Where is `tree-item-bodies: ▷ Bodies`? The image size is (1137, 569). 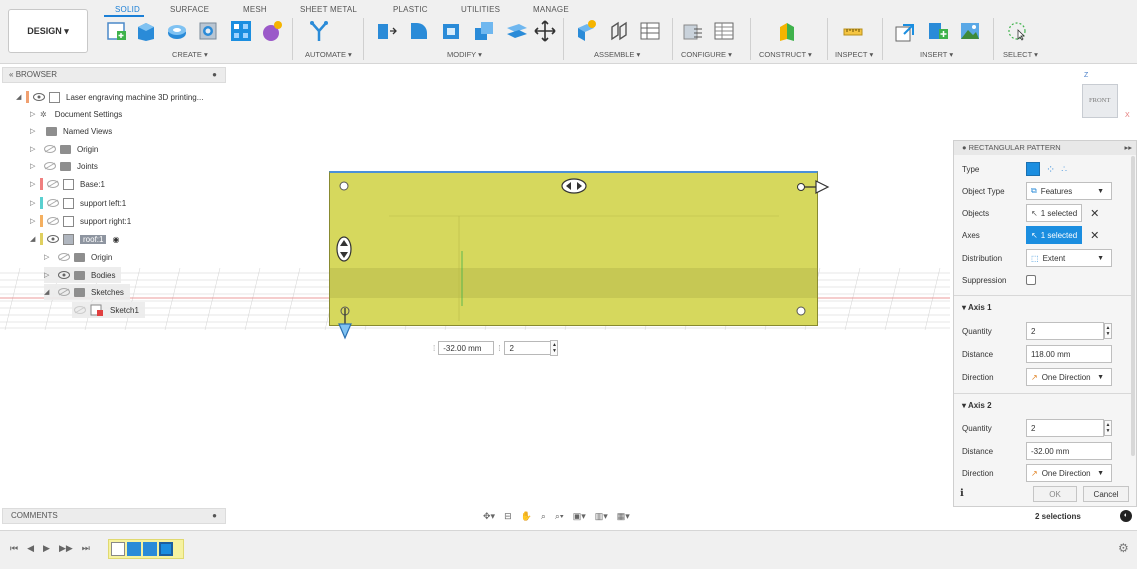 tree-item-bodies: ▷ Bodies is located at coordinates (83, 275).